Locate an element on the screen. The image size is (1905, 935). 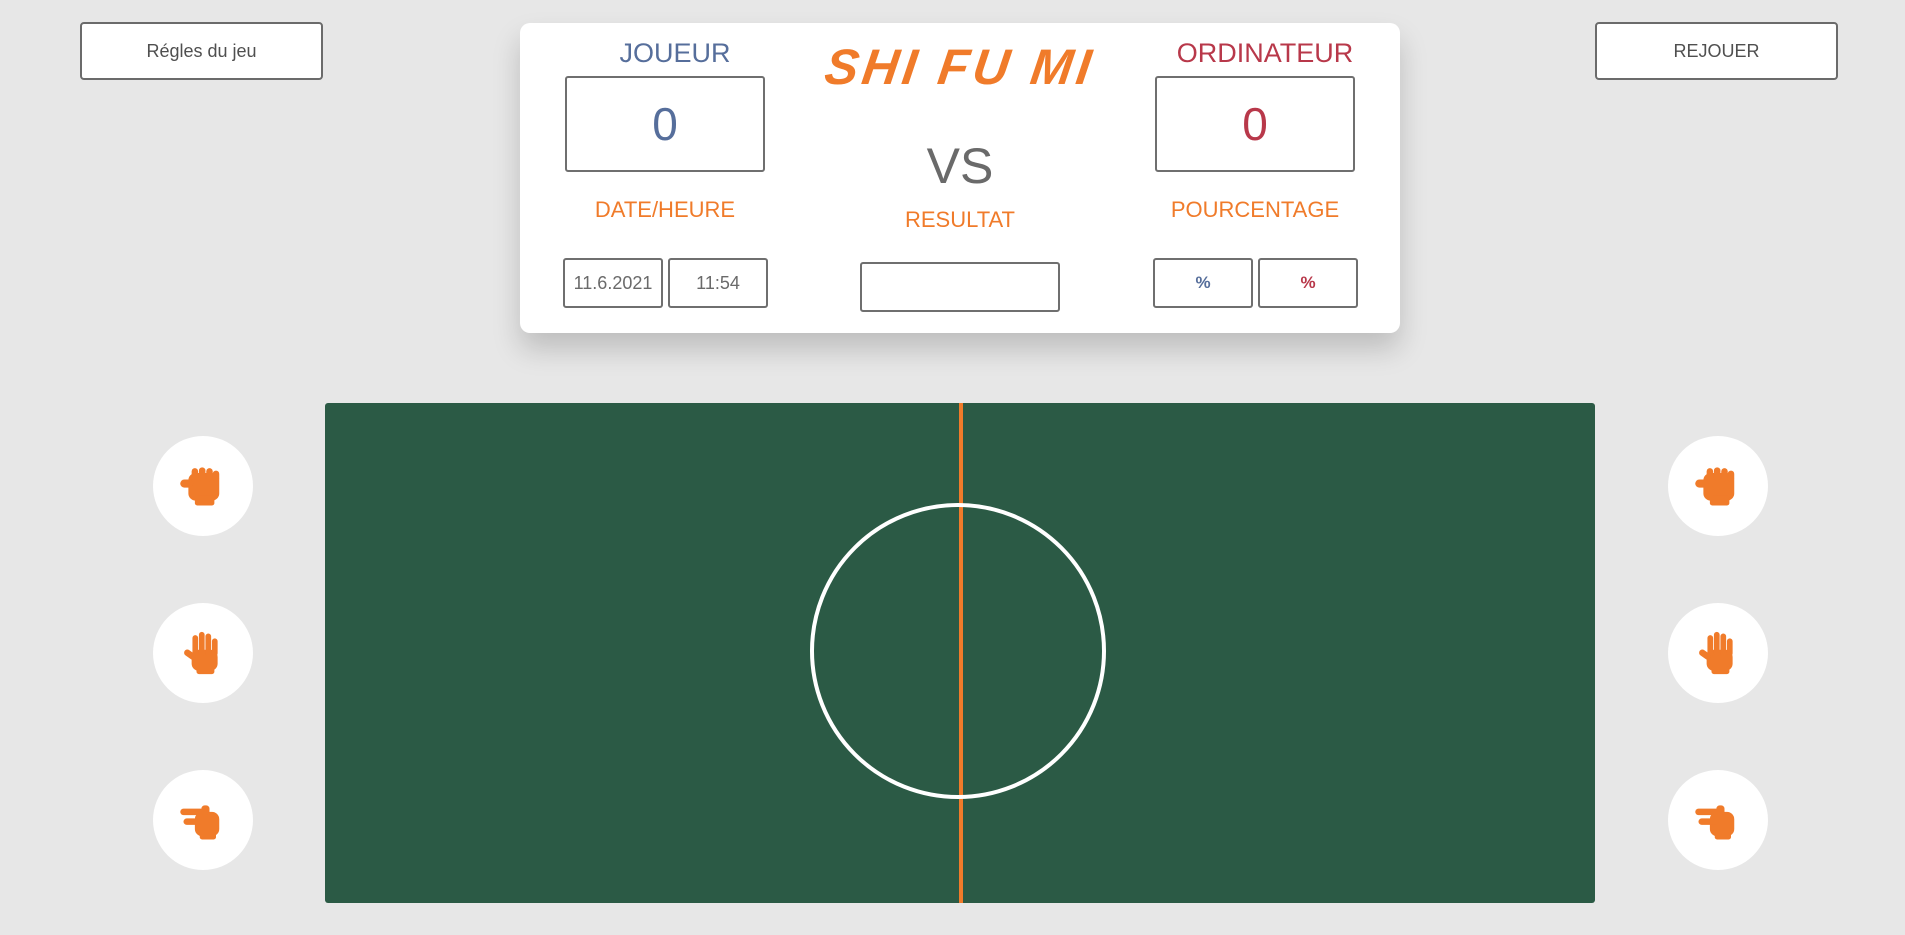
computer-score: 0 is located at coordinates (1255, 124).